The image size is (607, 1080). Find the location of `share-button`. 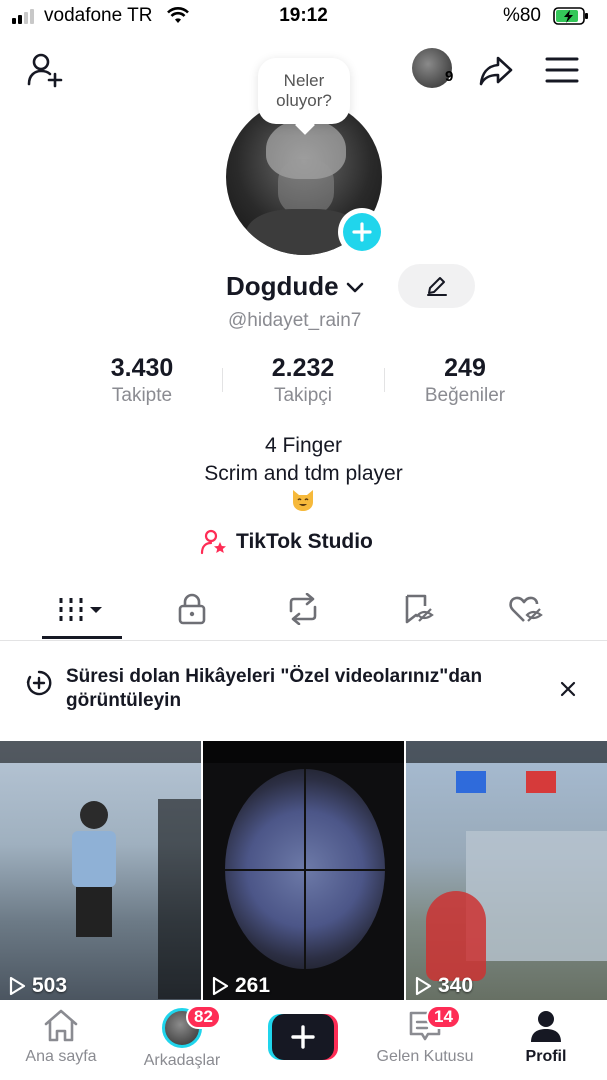

share-button is located at coordinates (496, 70).